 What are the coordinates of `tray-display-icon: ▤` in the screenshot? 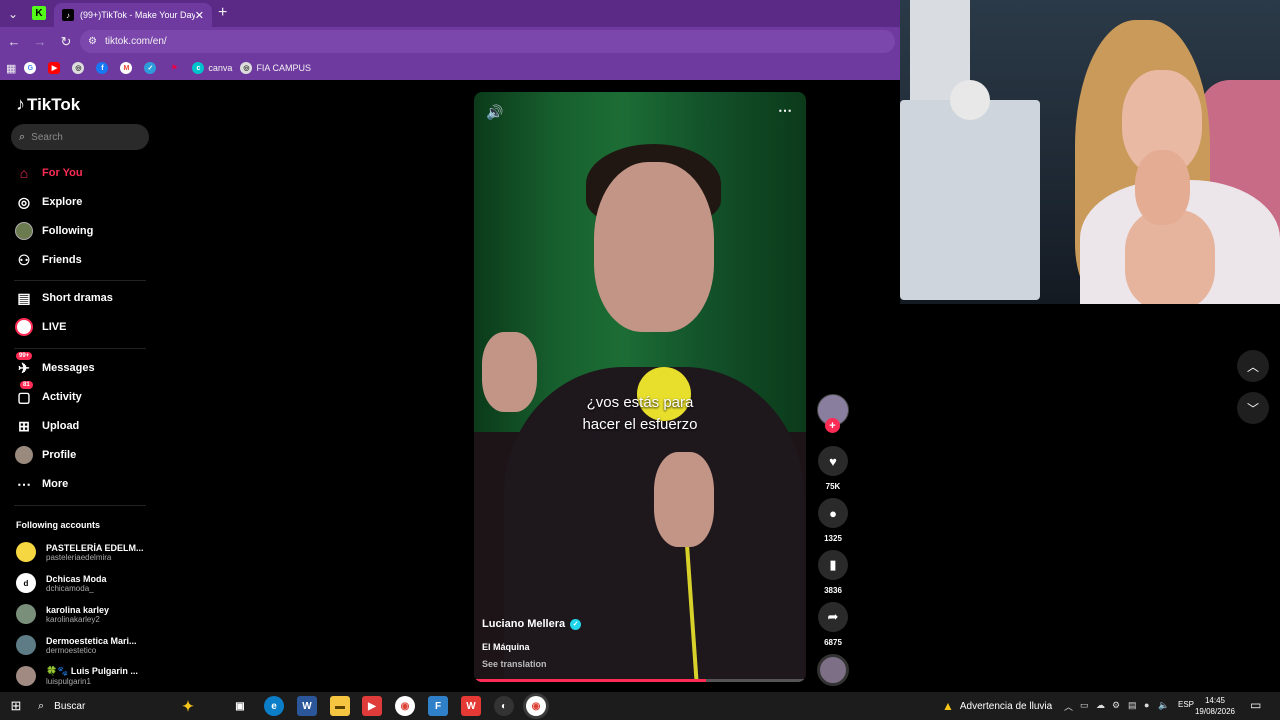 It's located at (1132, 705).